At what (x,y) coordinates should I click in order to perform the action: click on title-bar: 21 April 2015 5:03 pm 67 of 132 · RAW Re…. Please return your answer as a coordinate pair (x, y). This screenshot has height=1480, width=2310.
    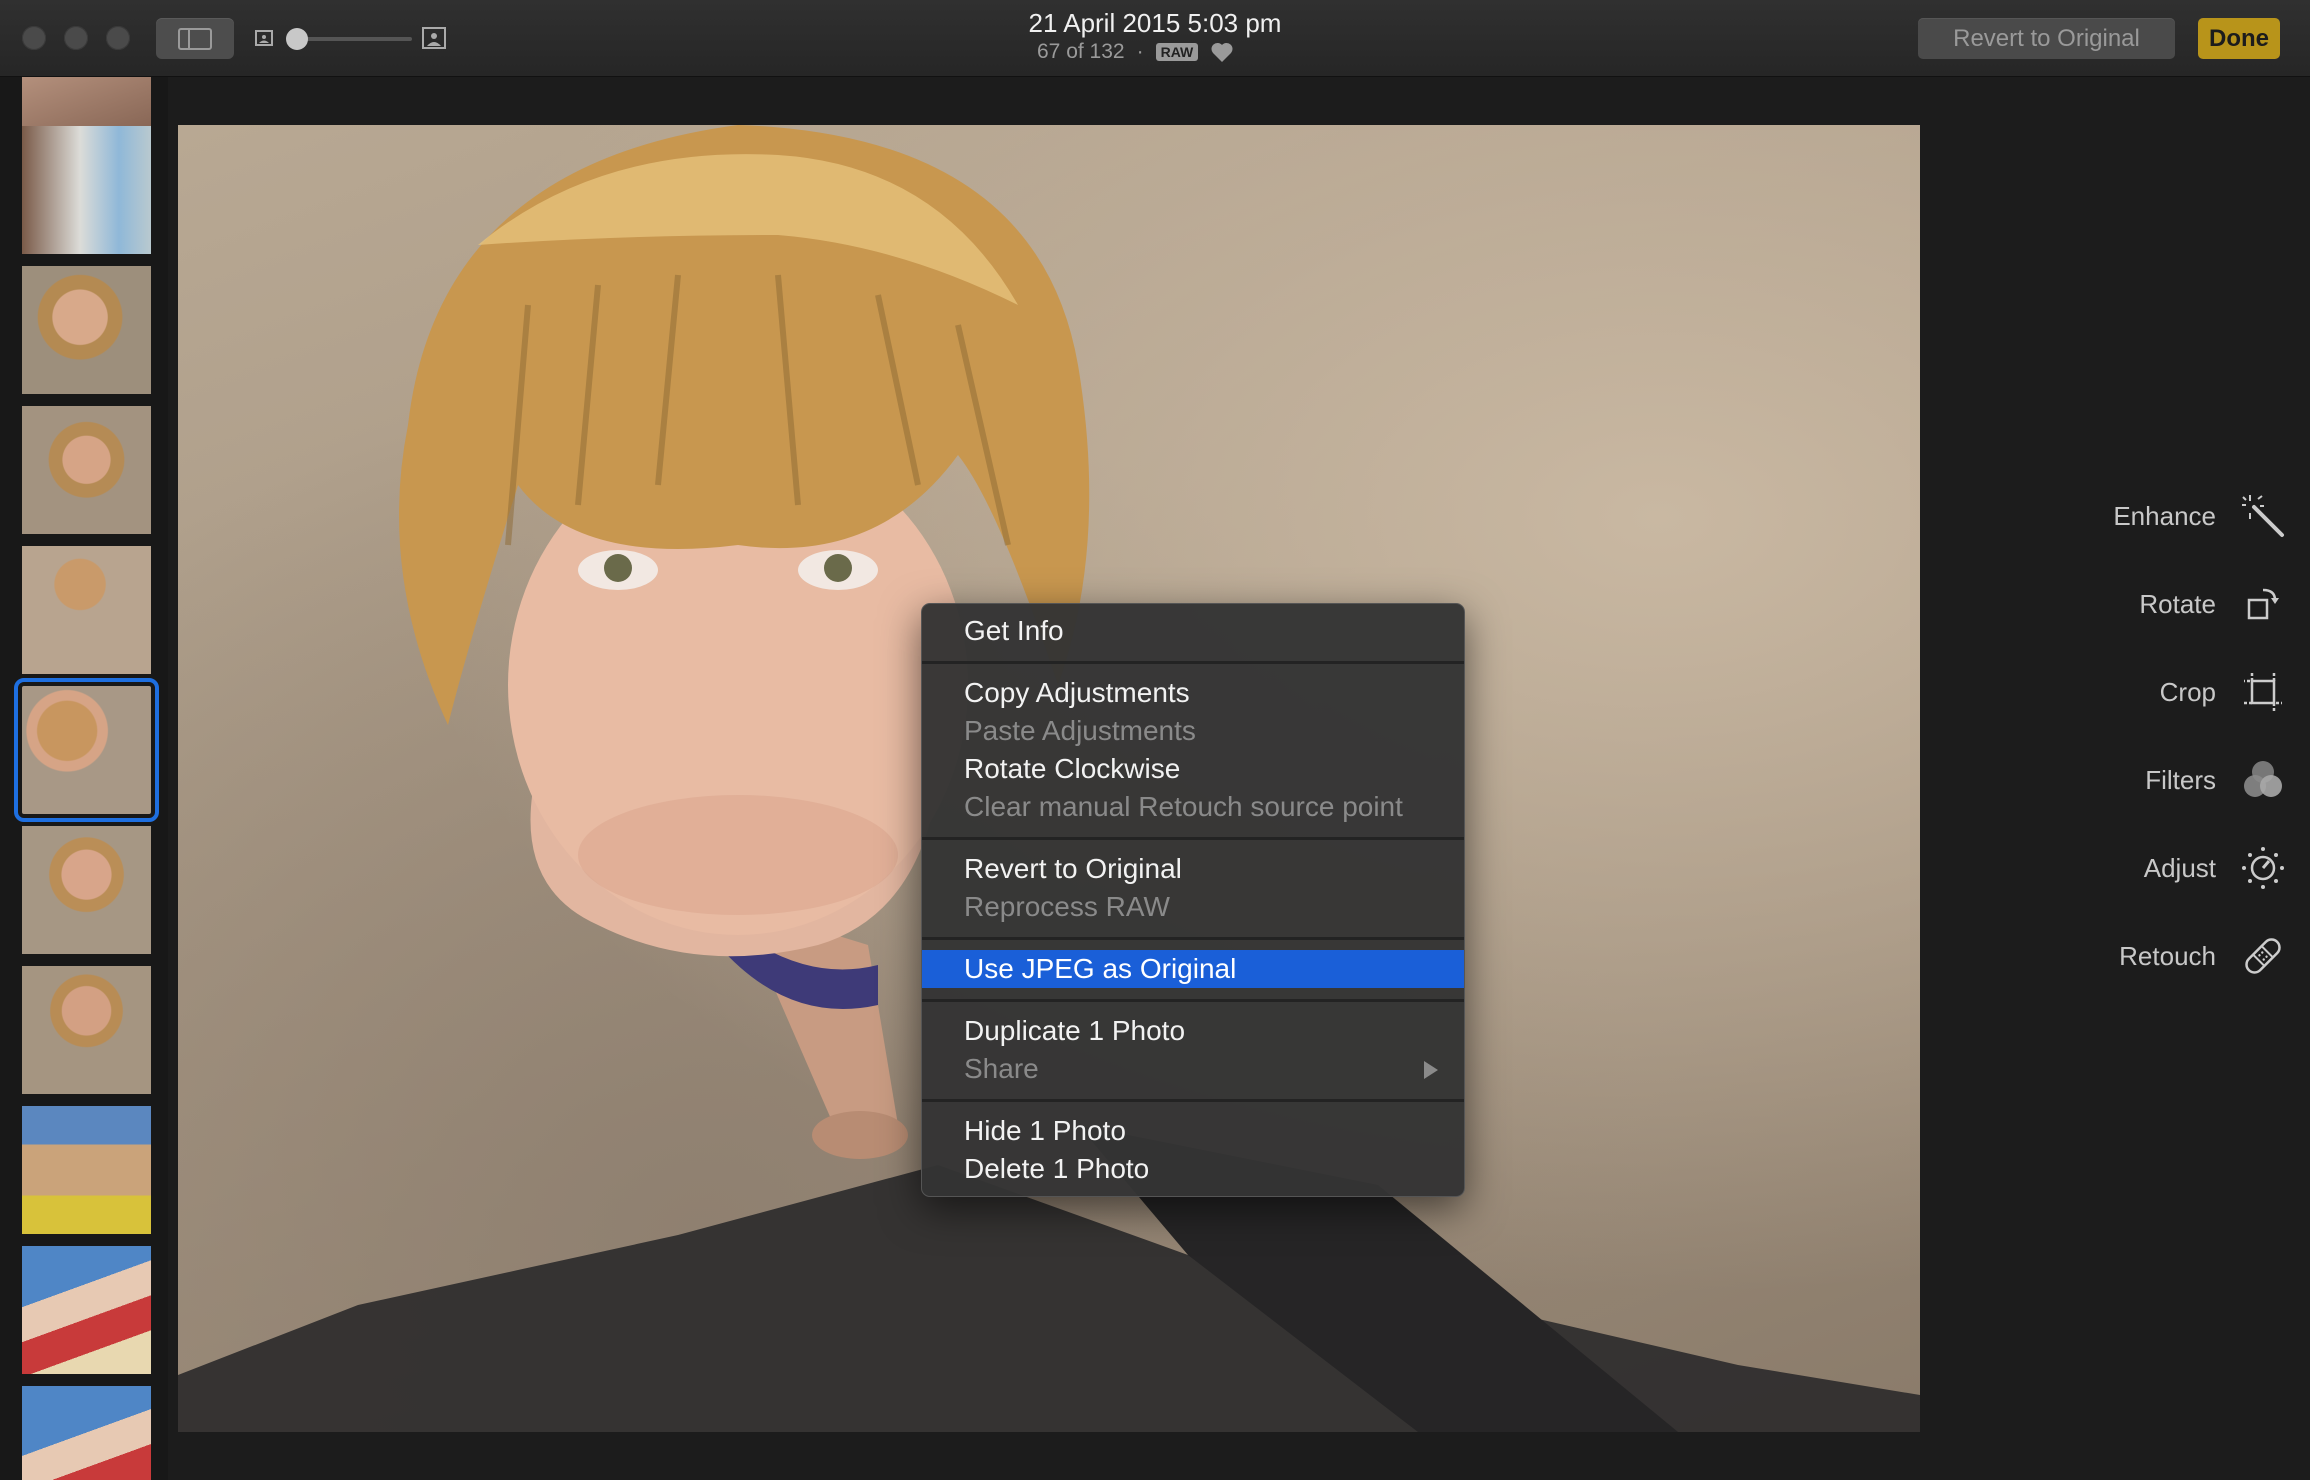
    Looking at the image, I should click on (1155, 38).